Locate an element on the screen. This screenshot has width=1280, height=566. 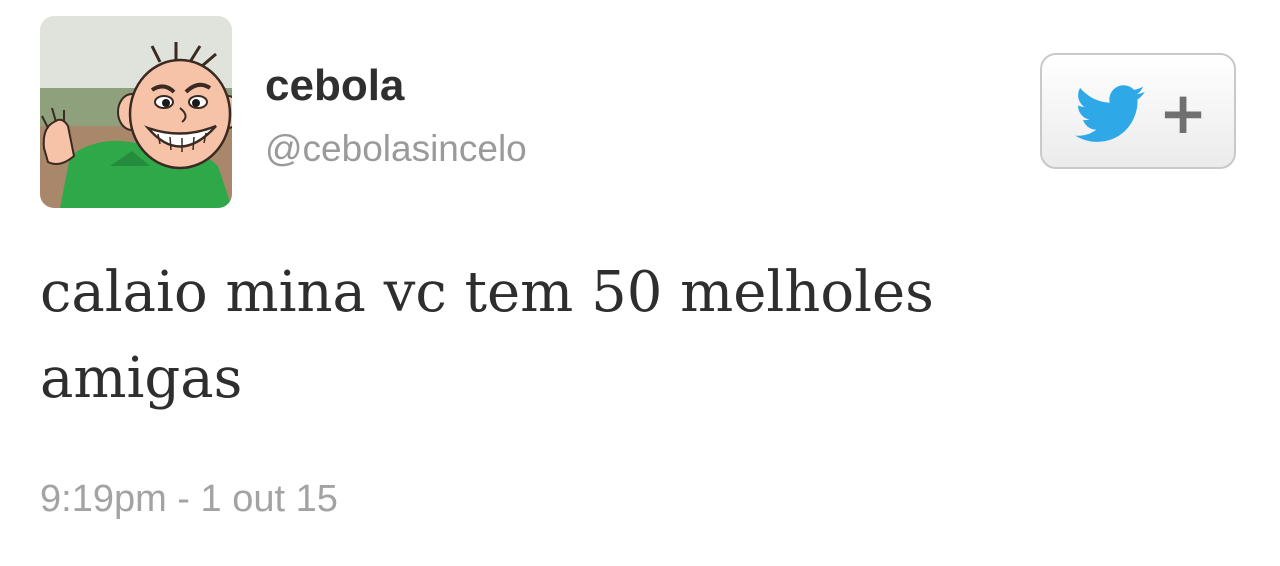
cartoon-boy-avatar-icon is located at coordinates (136, 112).